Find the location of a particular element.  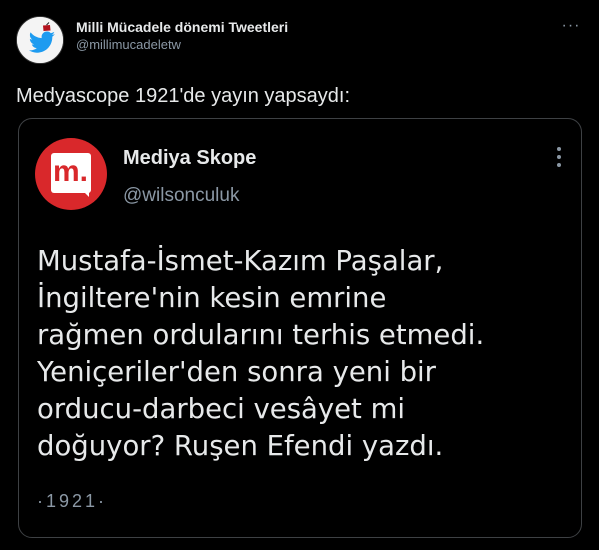

avatar is located at coordinates (40, 40).